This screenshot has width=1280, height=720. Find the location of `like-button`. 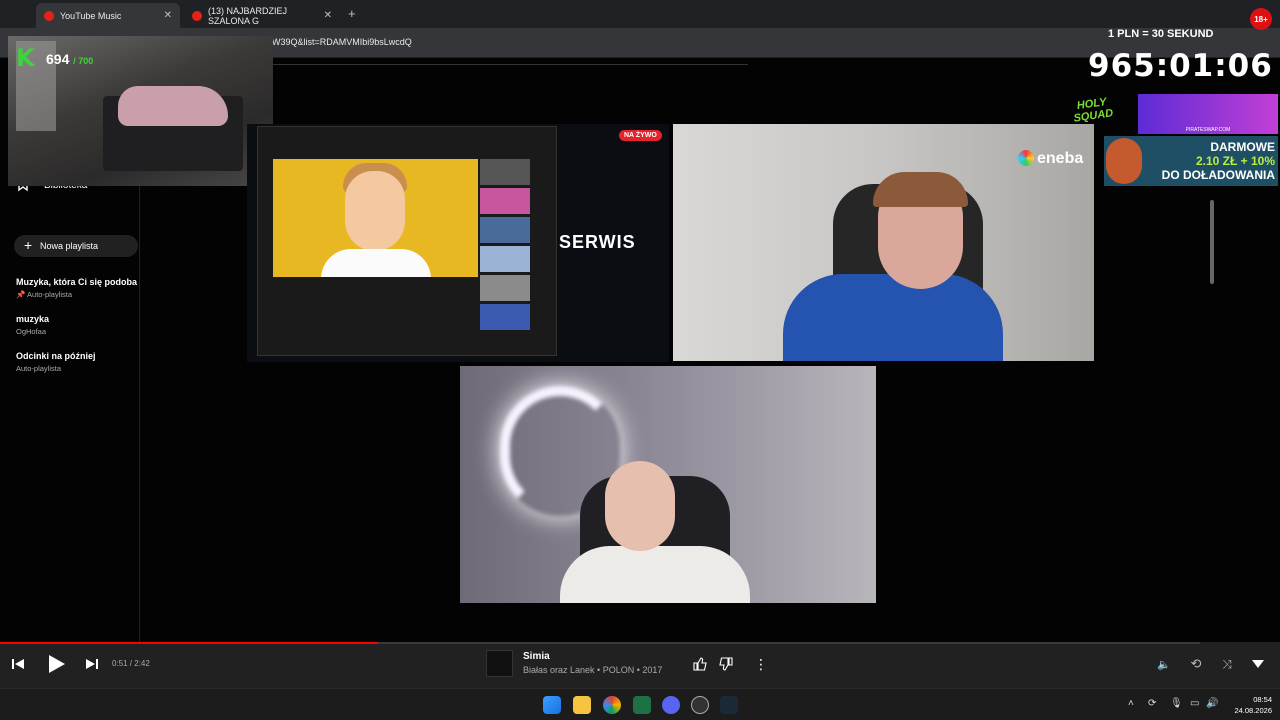

like-button is located at coordinates (700, 664).